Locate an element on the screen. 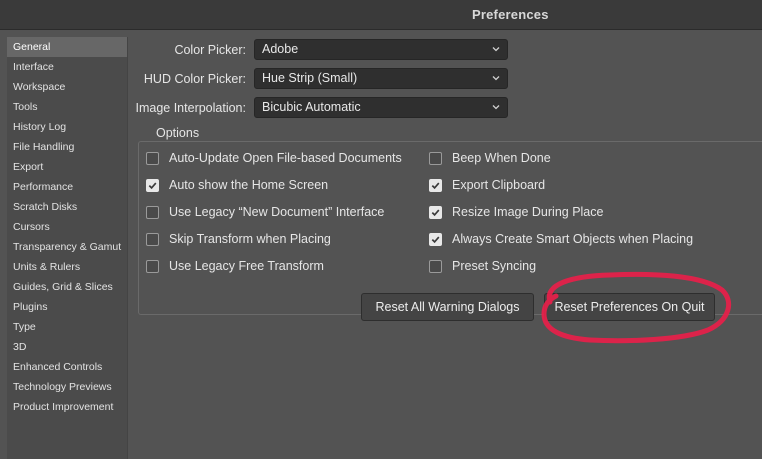 This screenshot has width=762, height=459. hud-color-picker-label: HUD Color Picker: is located at coordinates (194, 79).